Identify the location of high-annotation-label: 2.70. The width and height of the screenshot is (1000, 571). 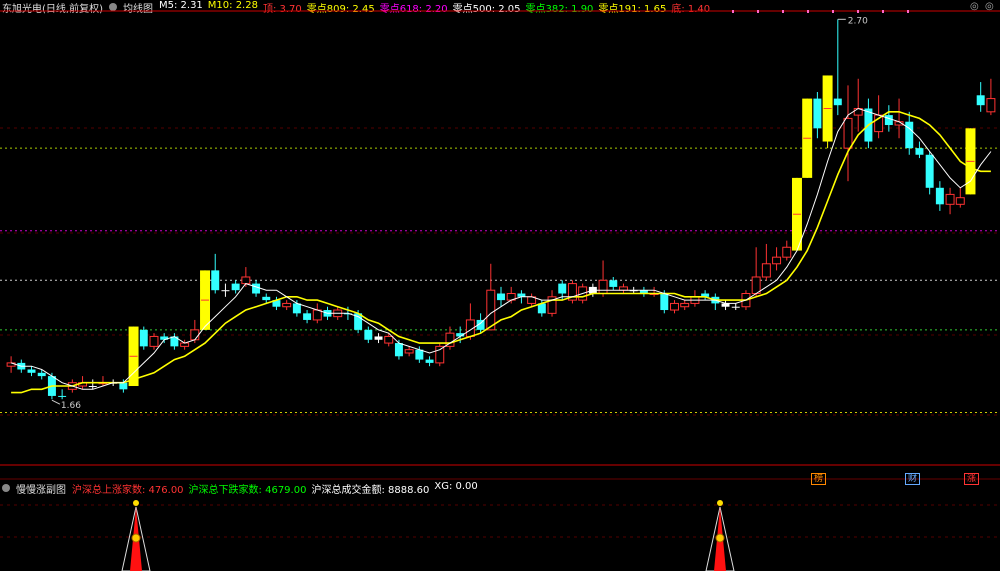
(858, 21).